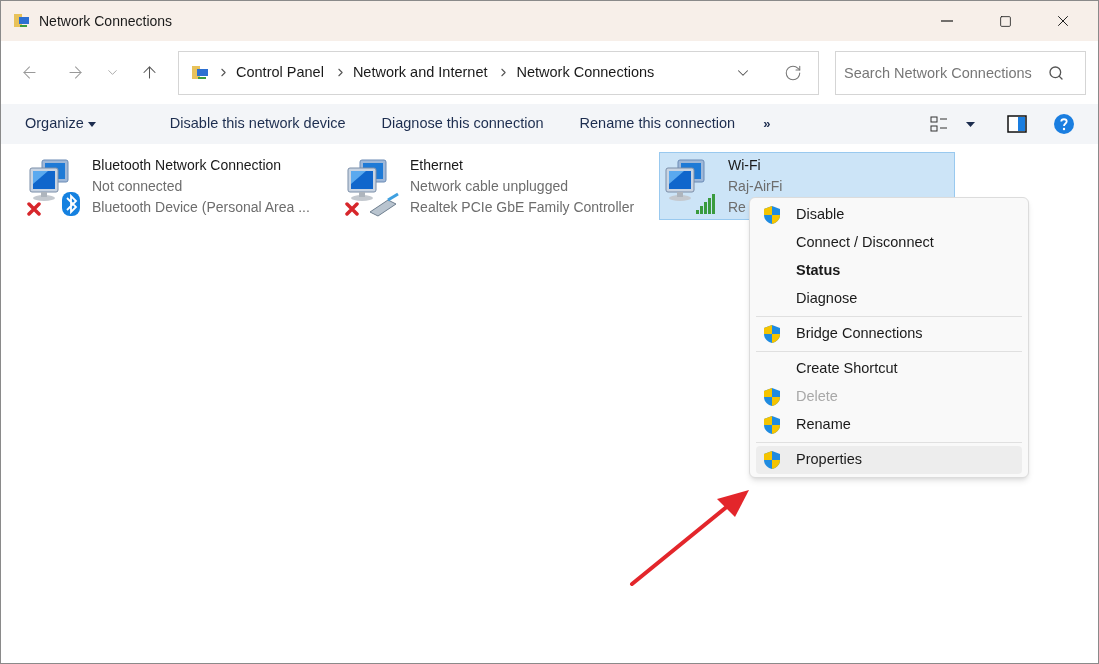 This screenshot has width=1099, height=664. Describe the element at coordinates (1017, 124) in the screenshot. I see `preview-pane-icon` at that location.